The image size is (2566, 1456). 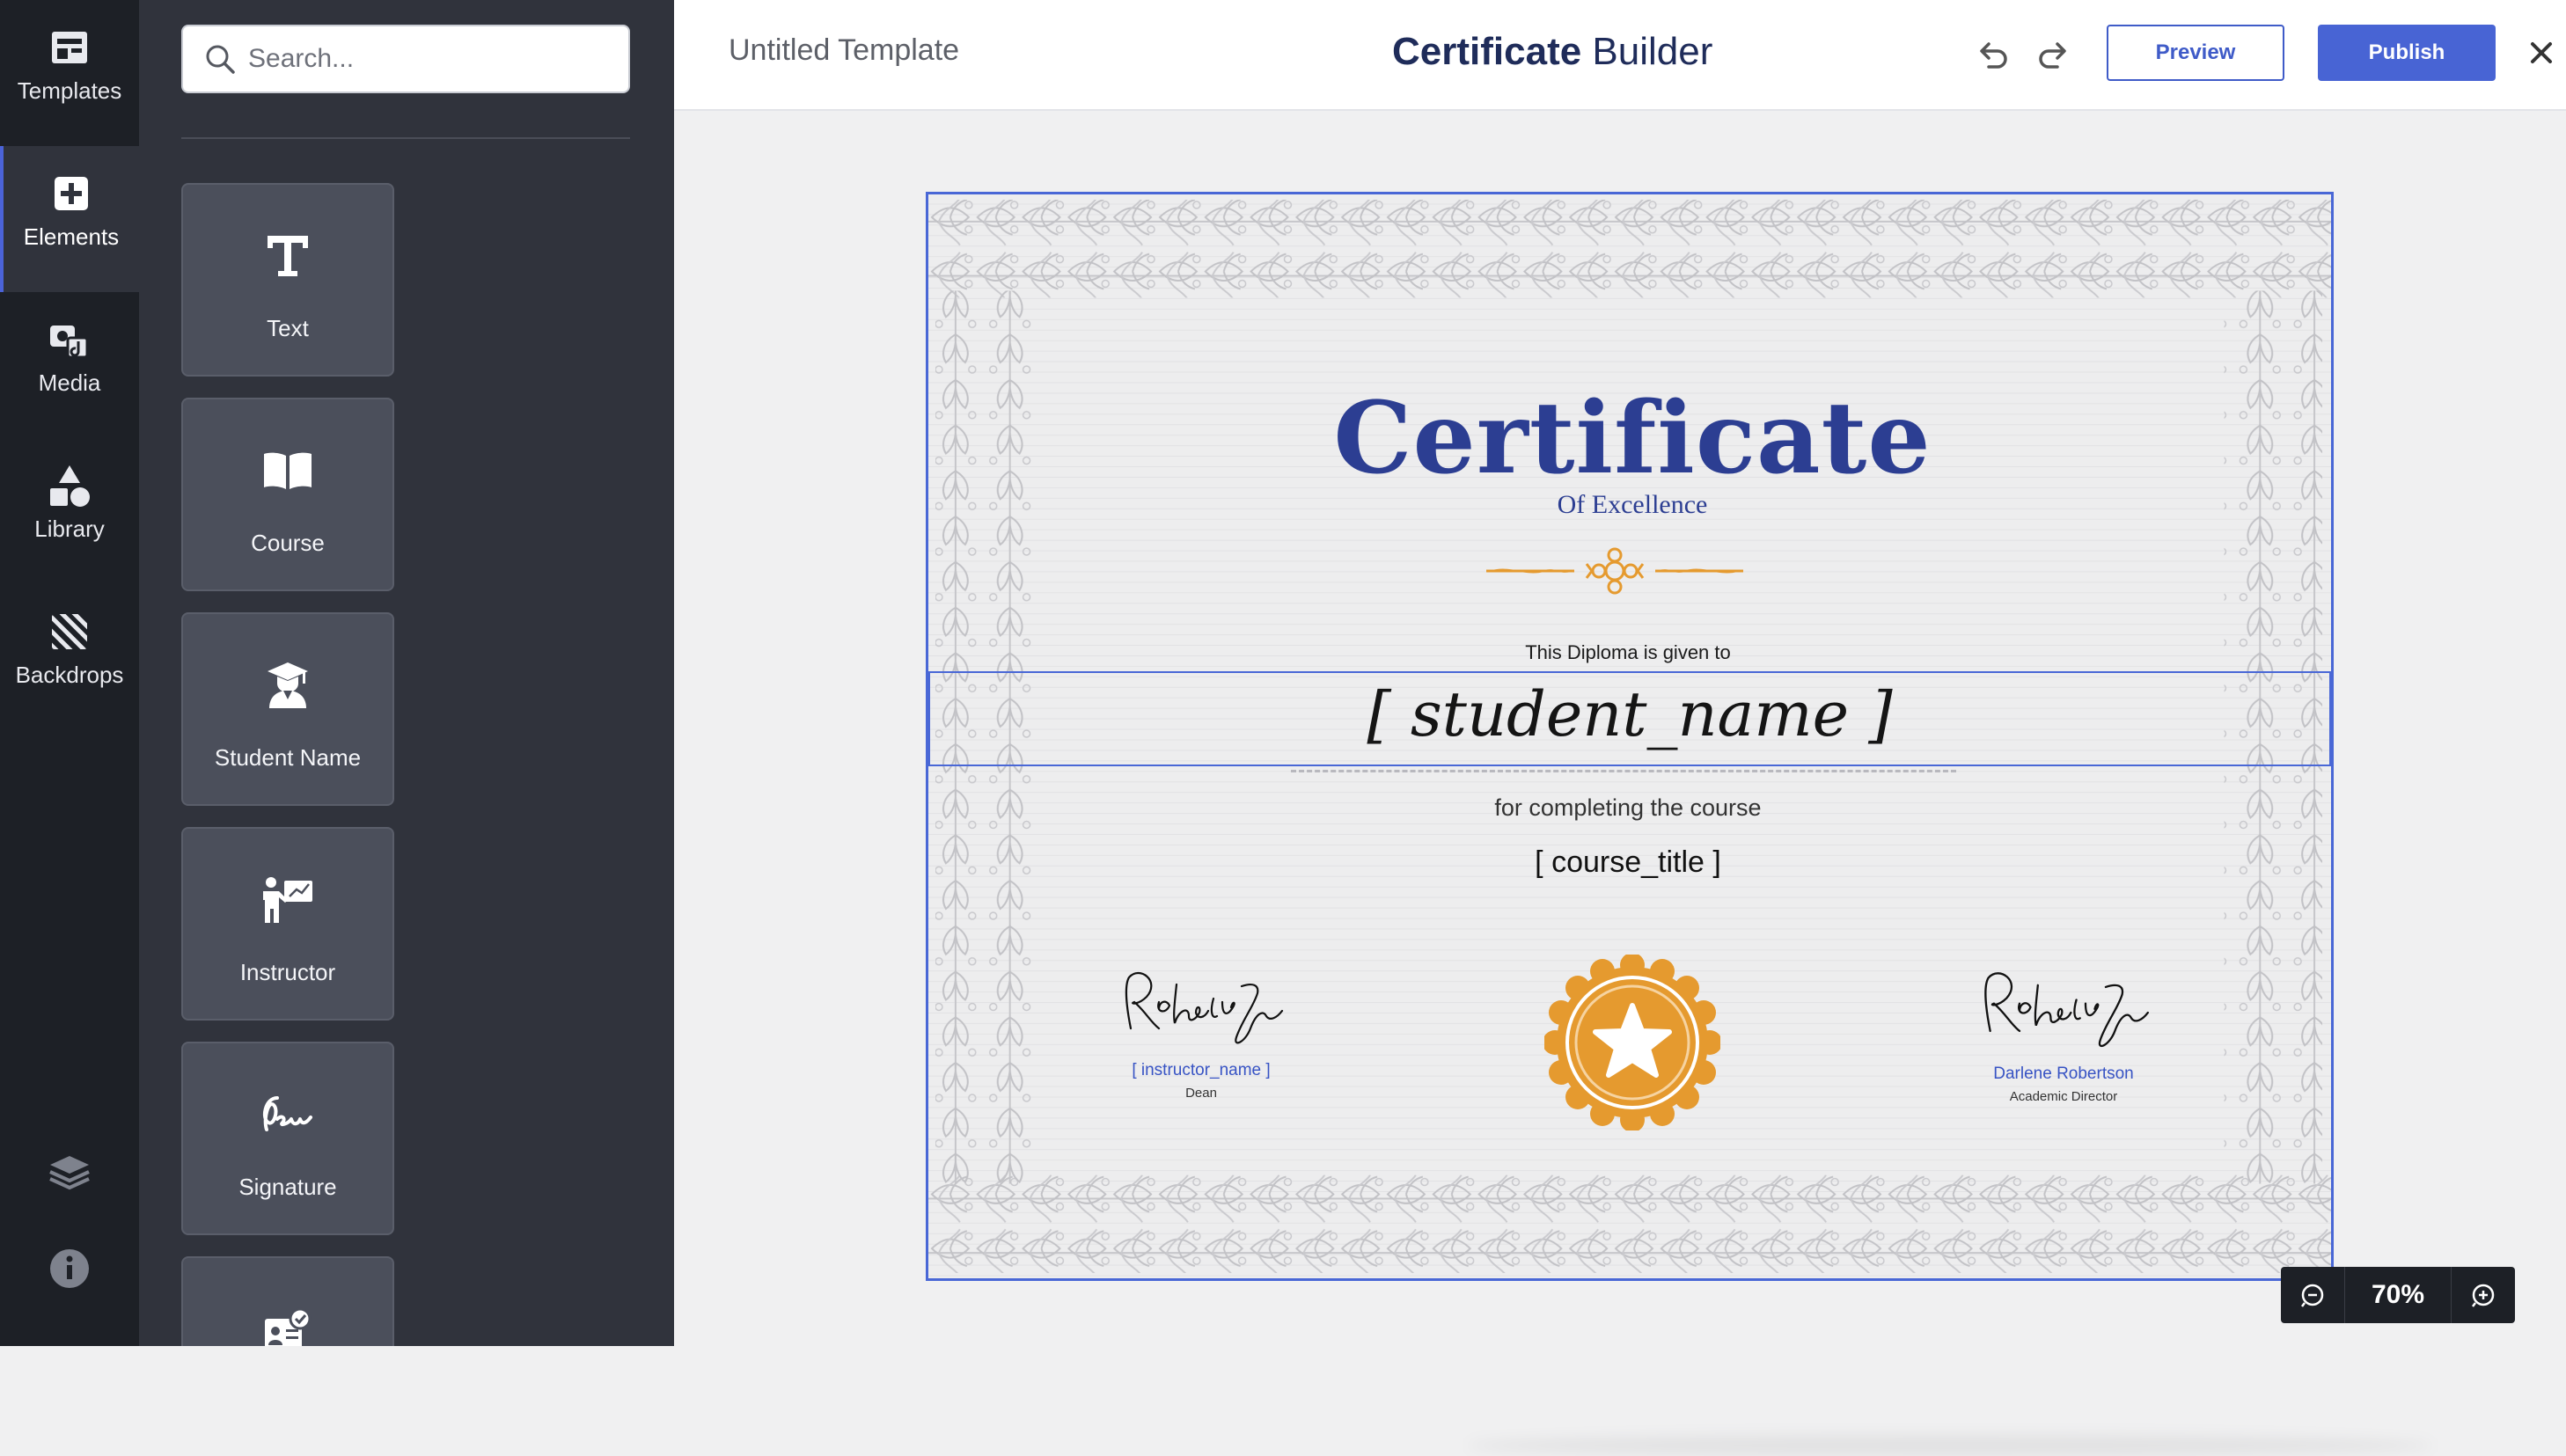 I want to click on signature-block-right: Darlene Robertson Academic Director, so click(x=2064, y=1035).